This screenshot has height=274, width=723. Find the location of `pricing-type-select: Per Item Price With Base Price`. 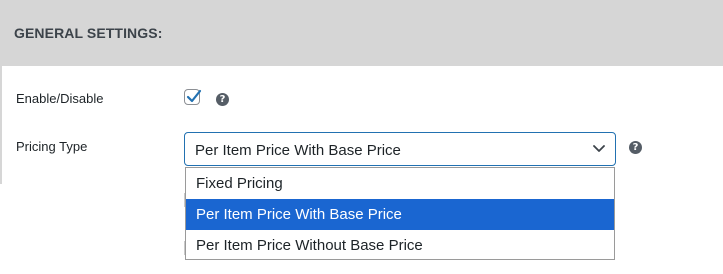

pricing-type-select: Per Item Price With Base Price is located at coordinates (400, 149).